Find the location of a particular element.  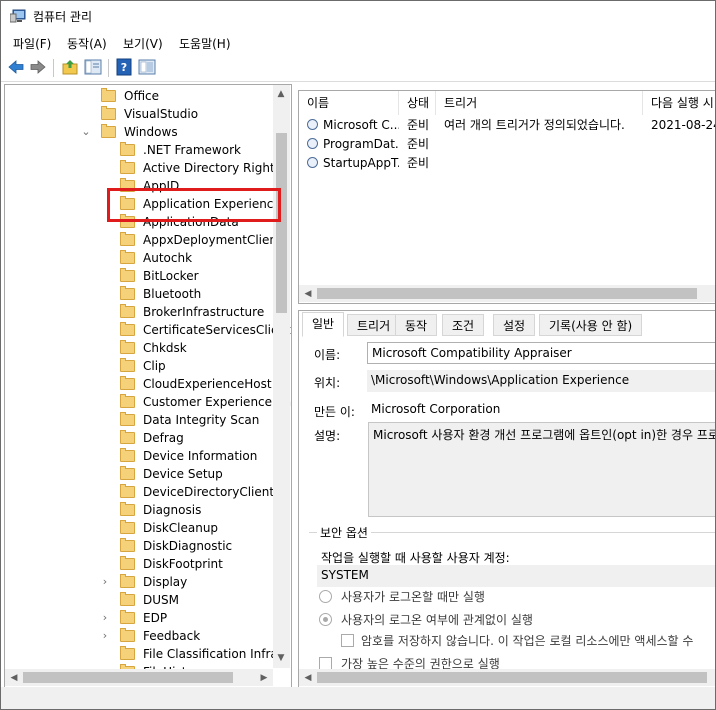

tree-node: Diagnosis is located at coordinates (139, 510).